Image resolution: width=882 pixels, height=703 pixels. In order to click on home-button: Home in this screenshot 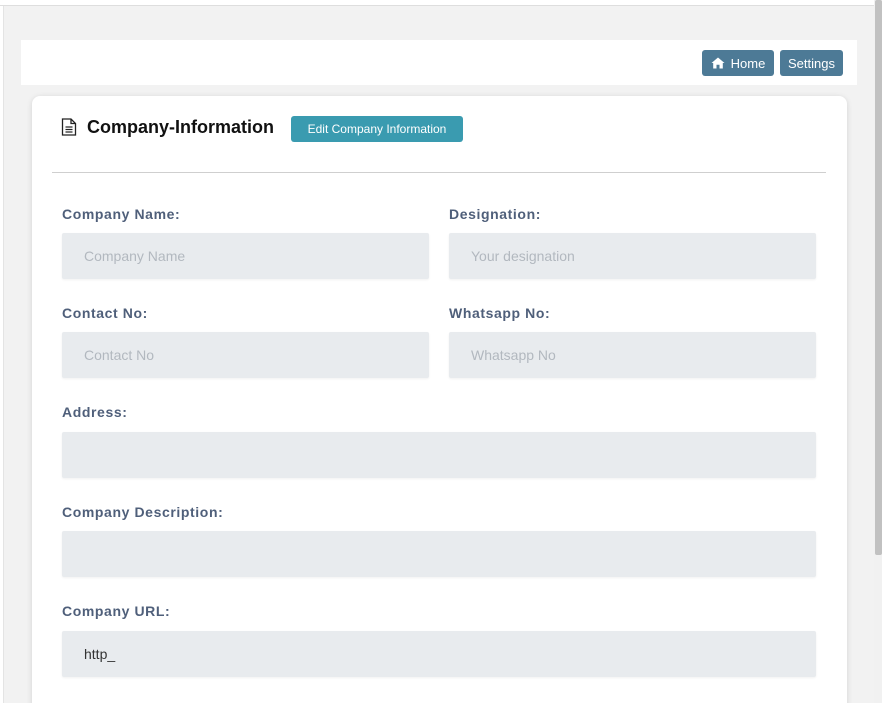, I will do `click(738, 63)`.